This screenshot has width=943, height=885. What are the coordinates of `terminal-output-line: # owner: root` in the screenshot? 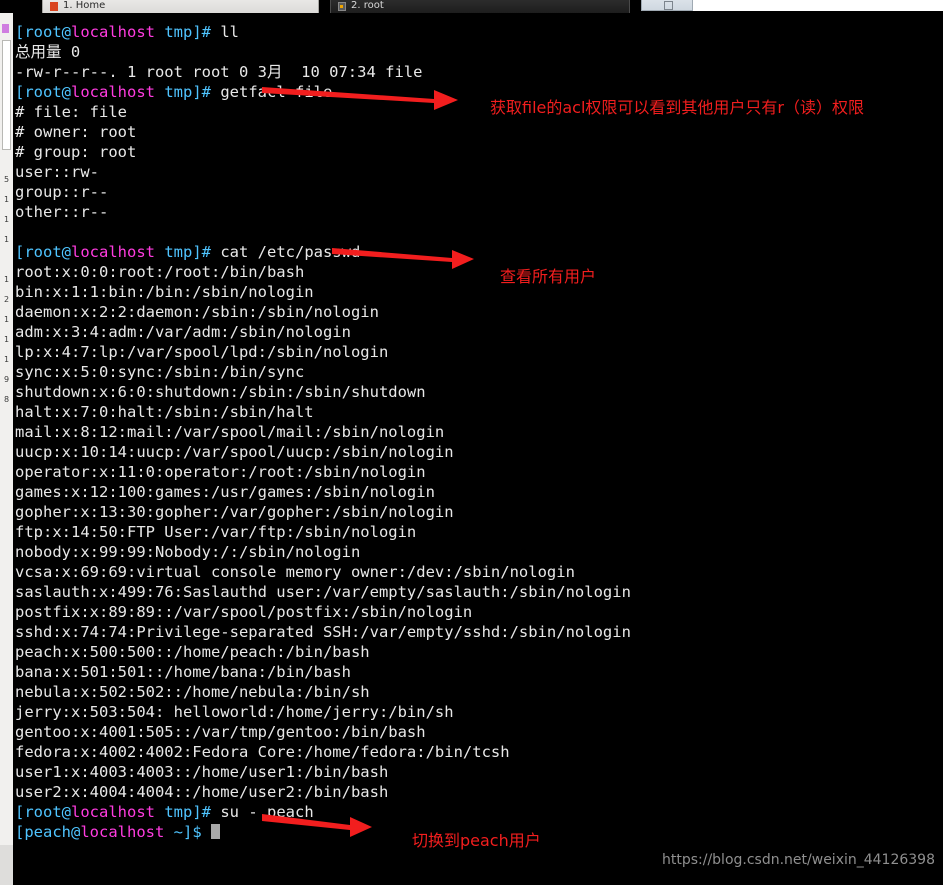 It's located at (75, 132).